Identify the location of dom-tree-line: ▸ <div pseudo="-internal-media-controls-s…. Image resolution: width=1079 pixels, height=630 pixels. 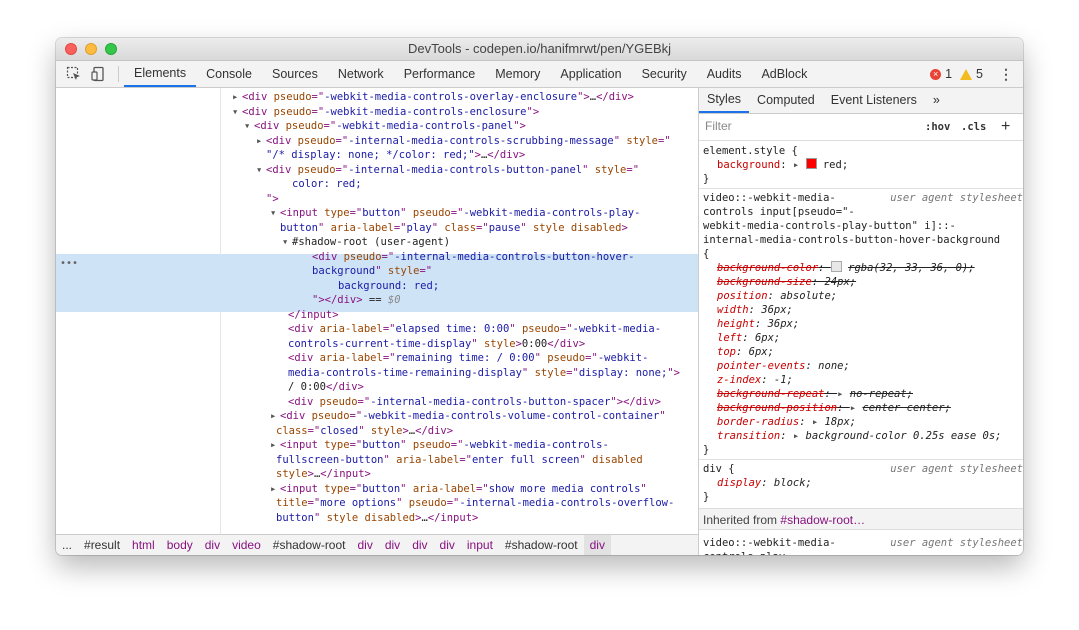
(377, 141).